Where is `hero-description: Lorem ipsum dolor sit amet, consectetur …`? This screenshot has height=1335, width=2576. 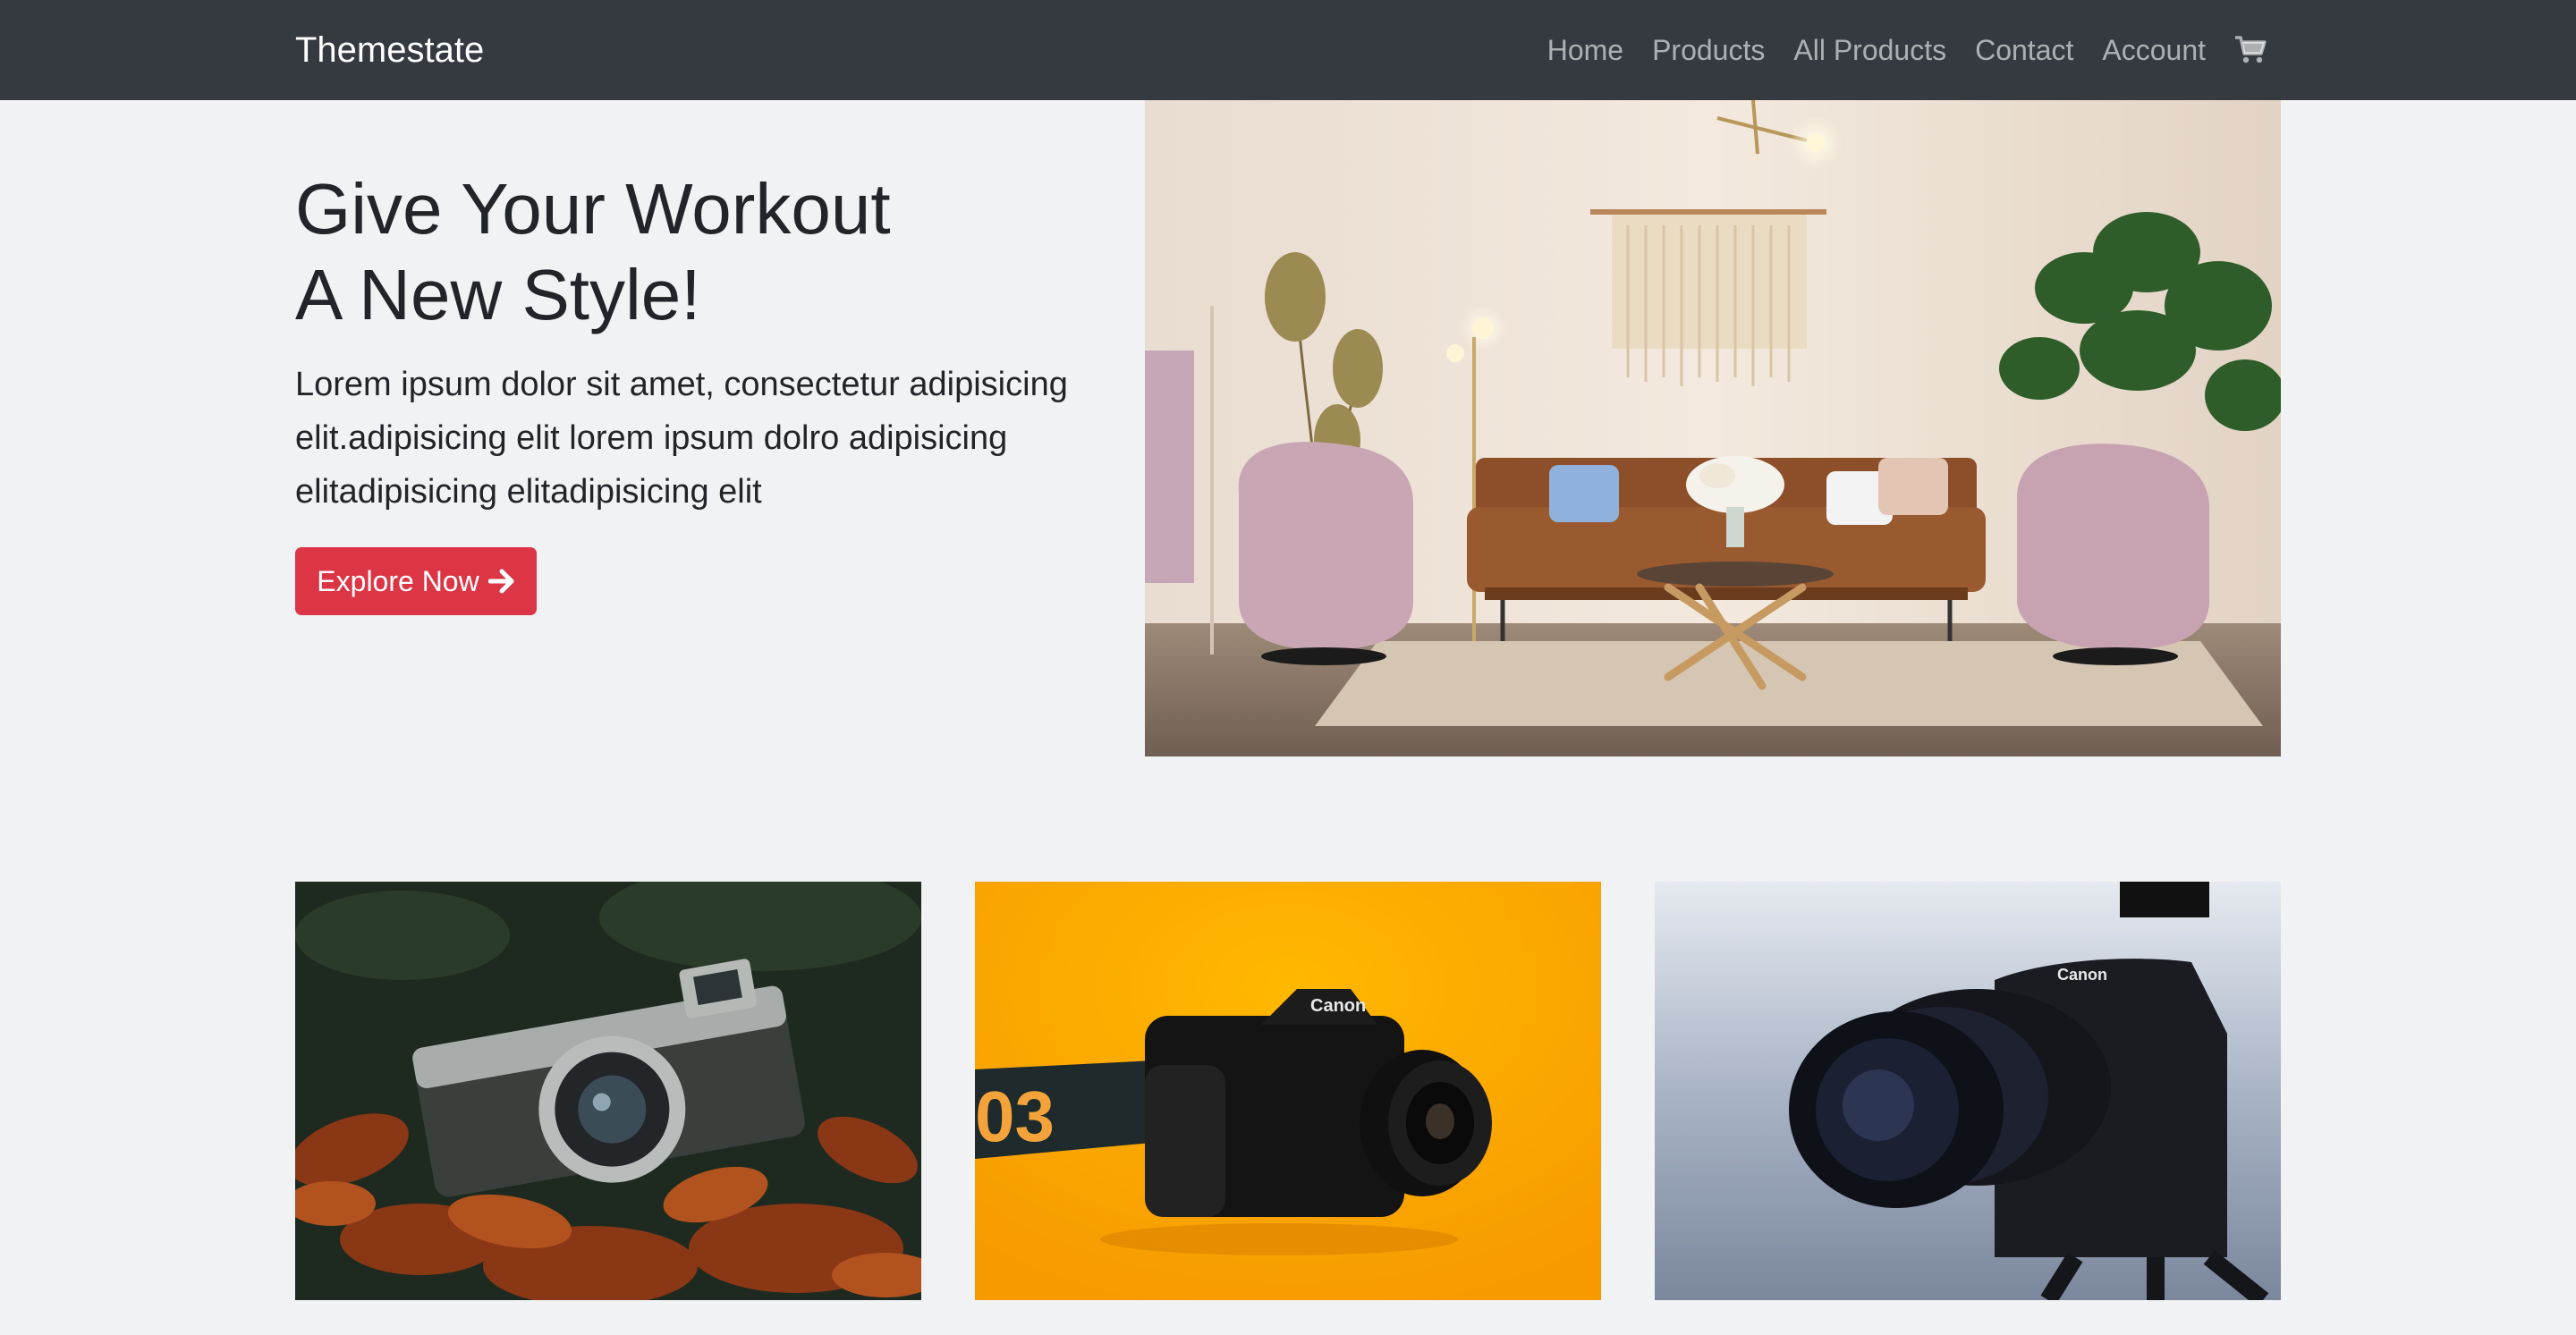 hero-description: Lorem ipsum dolor sit amet, consectetur … is located at coordinates (681, 438).